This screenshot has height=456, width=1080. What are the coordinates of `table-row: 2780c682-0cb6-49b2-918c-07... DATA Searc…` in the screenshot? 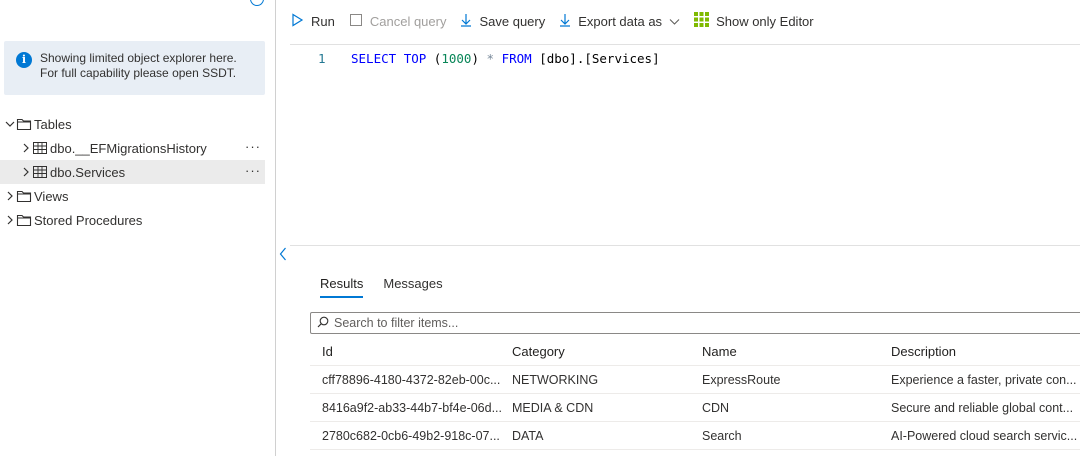 It's located at (695, 436).